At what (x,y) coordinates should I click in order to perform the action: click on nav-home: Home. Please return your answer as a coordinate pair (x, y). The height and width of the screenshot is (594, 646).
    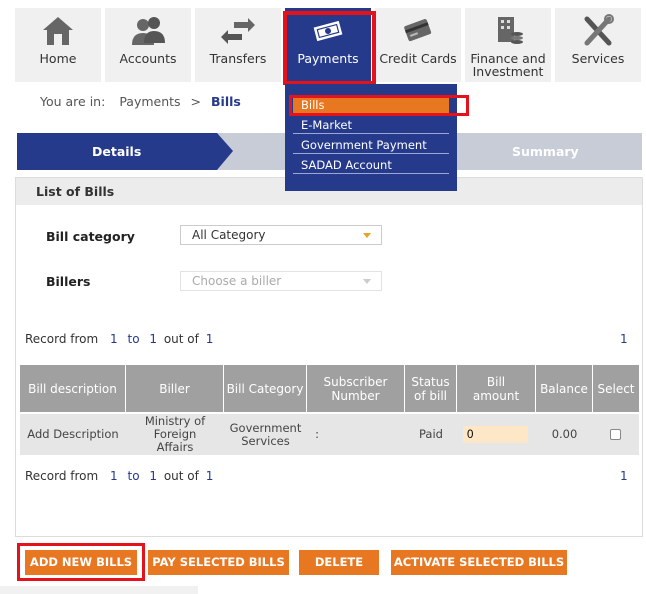
    Looking at the image, I should click on (58, 45).